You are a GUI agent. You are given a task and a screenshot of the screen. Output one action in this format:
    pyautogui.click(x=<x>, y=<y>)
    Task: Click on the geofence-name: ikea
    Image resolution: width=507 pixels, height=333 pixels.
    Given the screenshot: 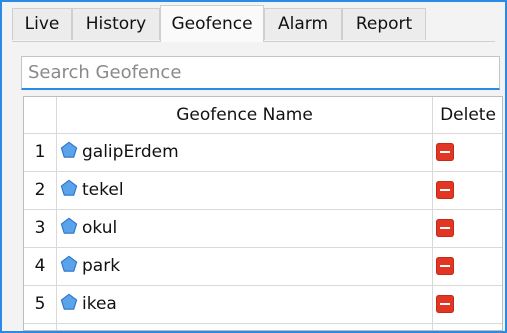 What is the action you would take?
    pyautogui.click(x=99, y=304)
    